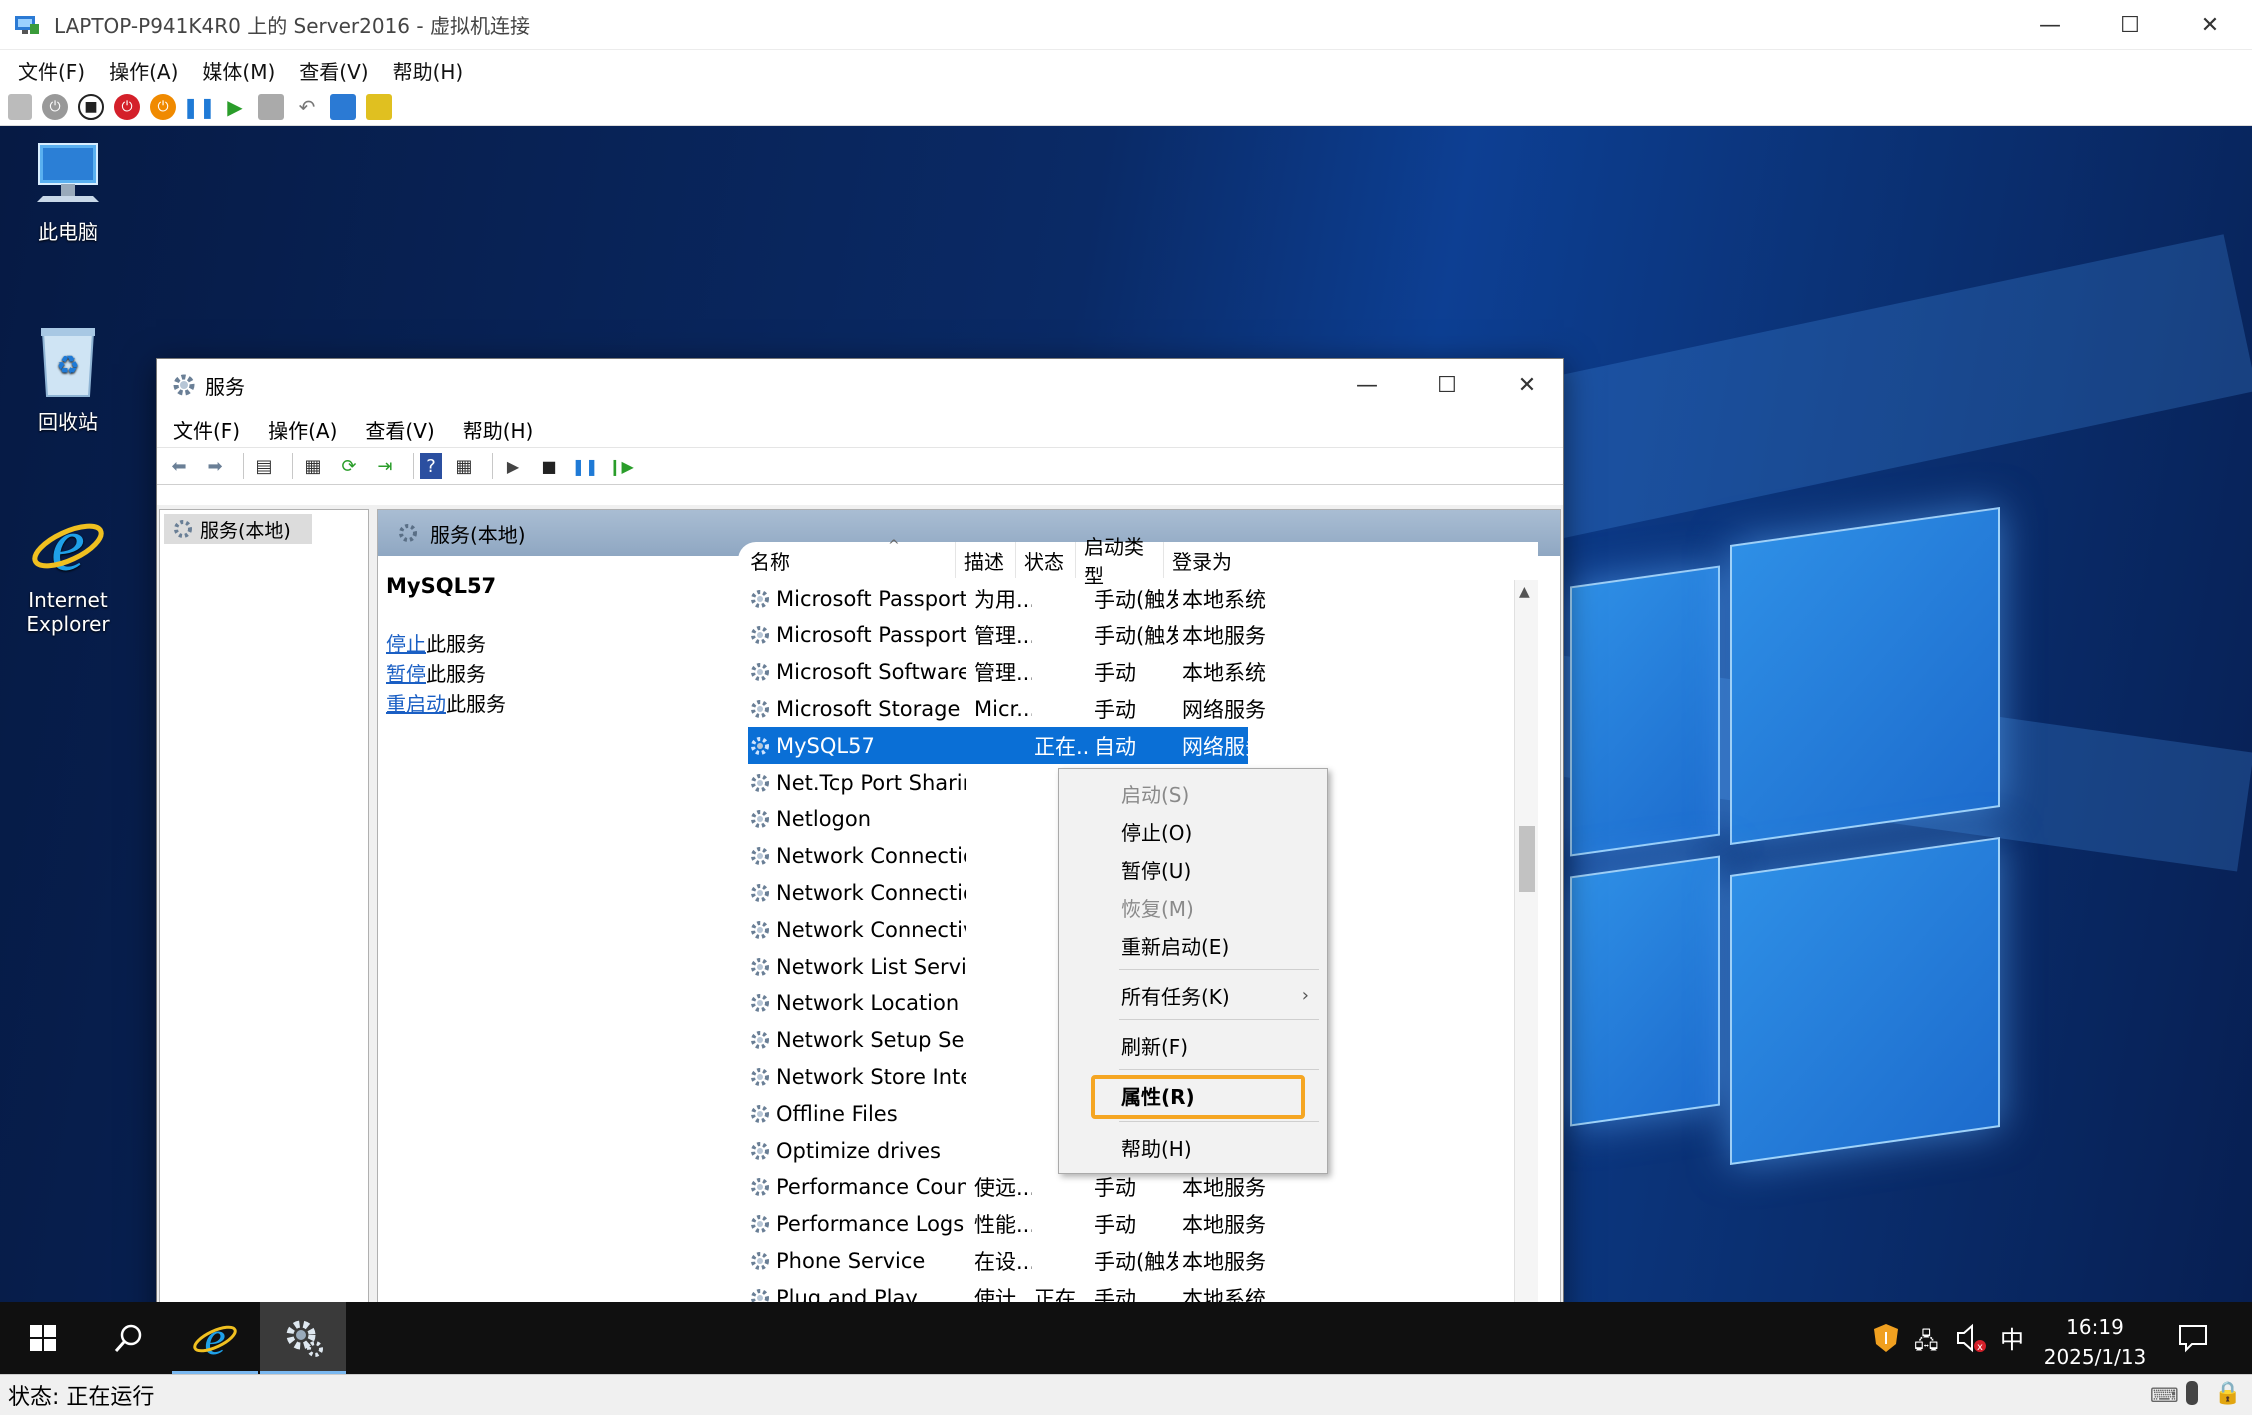 This screenshot has width=2252, height=1415. What do you see at coordinates (1120, 561) in the screenshot?
I see `column-startup-type: 启动类型` at bounding box center [1120, 561].